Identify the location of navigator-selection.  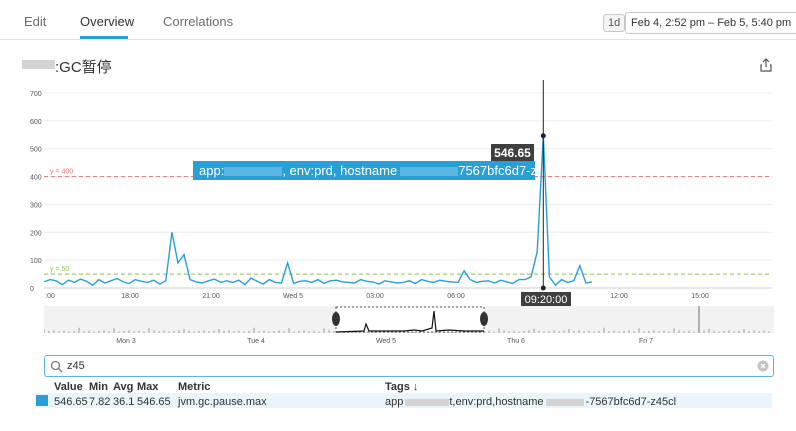
(410, 319).